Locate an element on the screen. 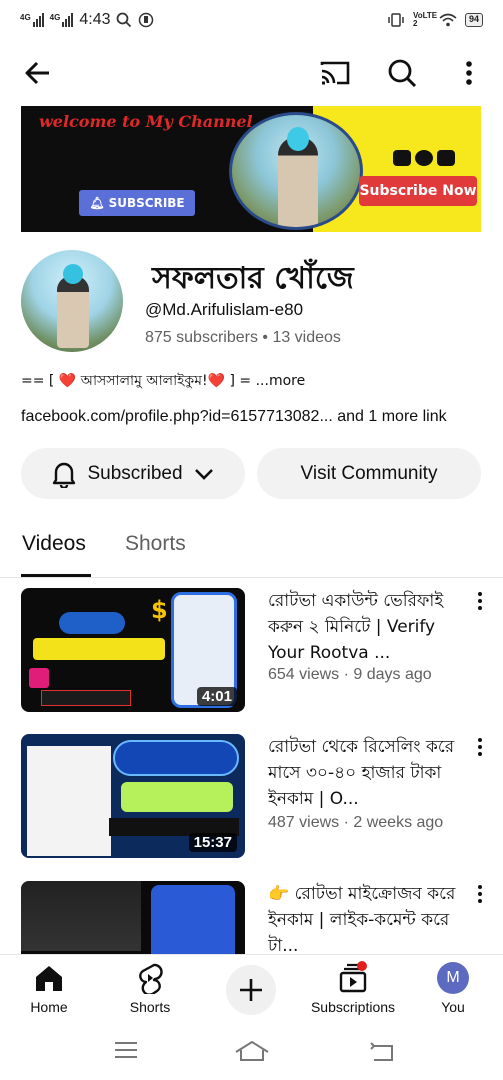 The width and height of the screenshot is (503, 1080). bottom-navigation: Home Shorts Subscriptions M You is located at coordinates (251, 988).